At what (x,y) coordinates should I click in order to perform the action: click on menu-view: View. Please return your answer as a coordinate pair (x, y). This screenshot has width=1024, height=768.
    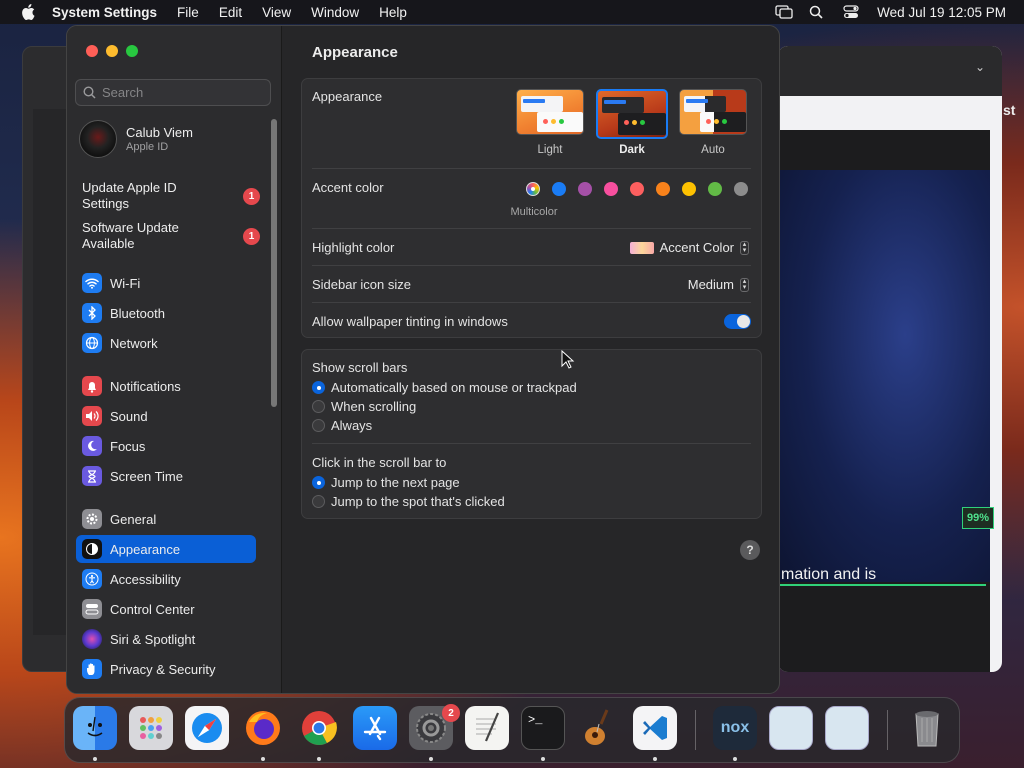
    Looking at the image, I should click on (276, 12).